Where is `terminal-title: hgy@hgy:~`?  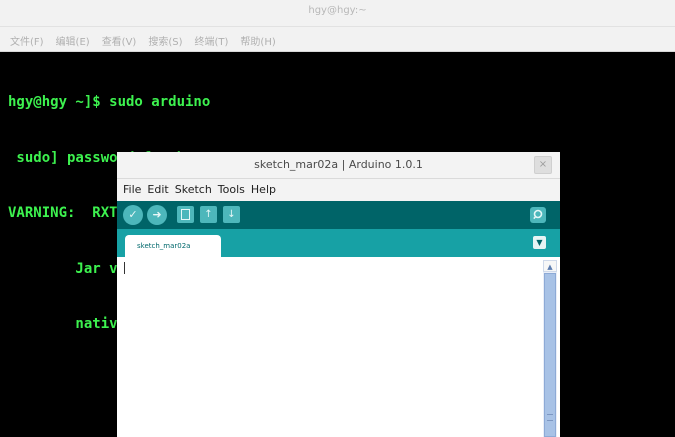
terminal-title: hgy@hgy:~ is located at coordinates (337, 10).